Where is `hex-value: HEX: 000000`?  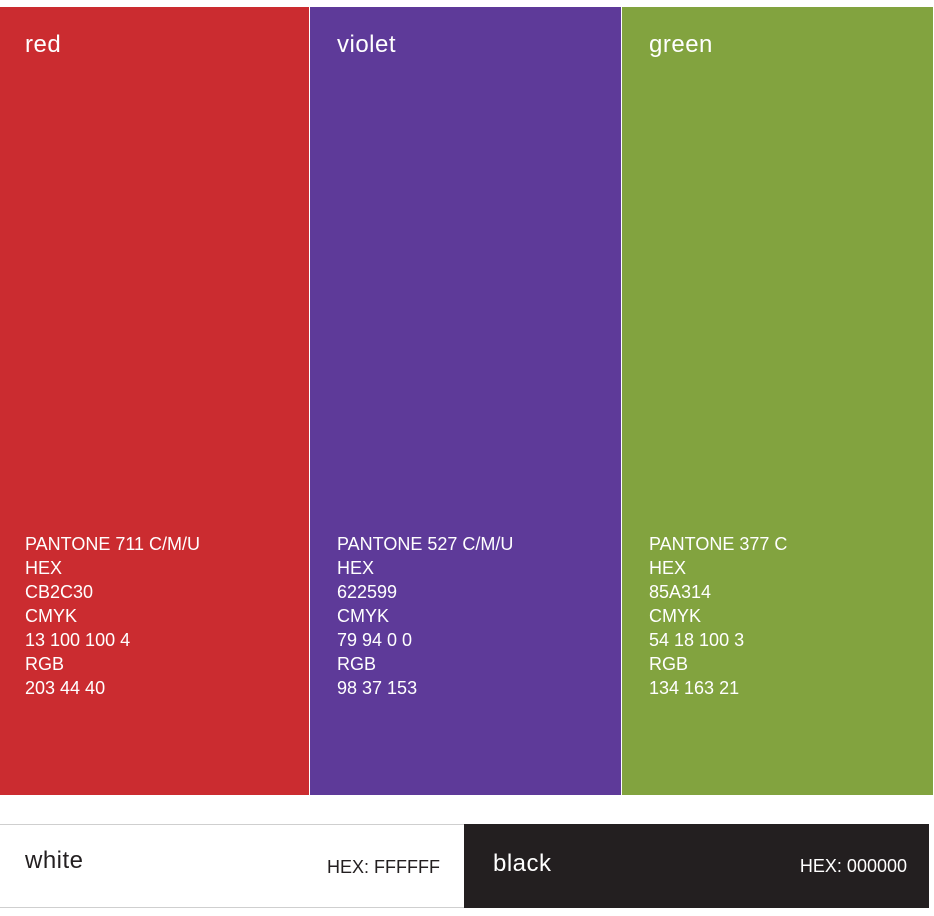 hex-value: HEX: 000000 is located at coordinates (853, 866).